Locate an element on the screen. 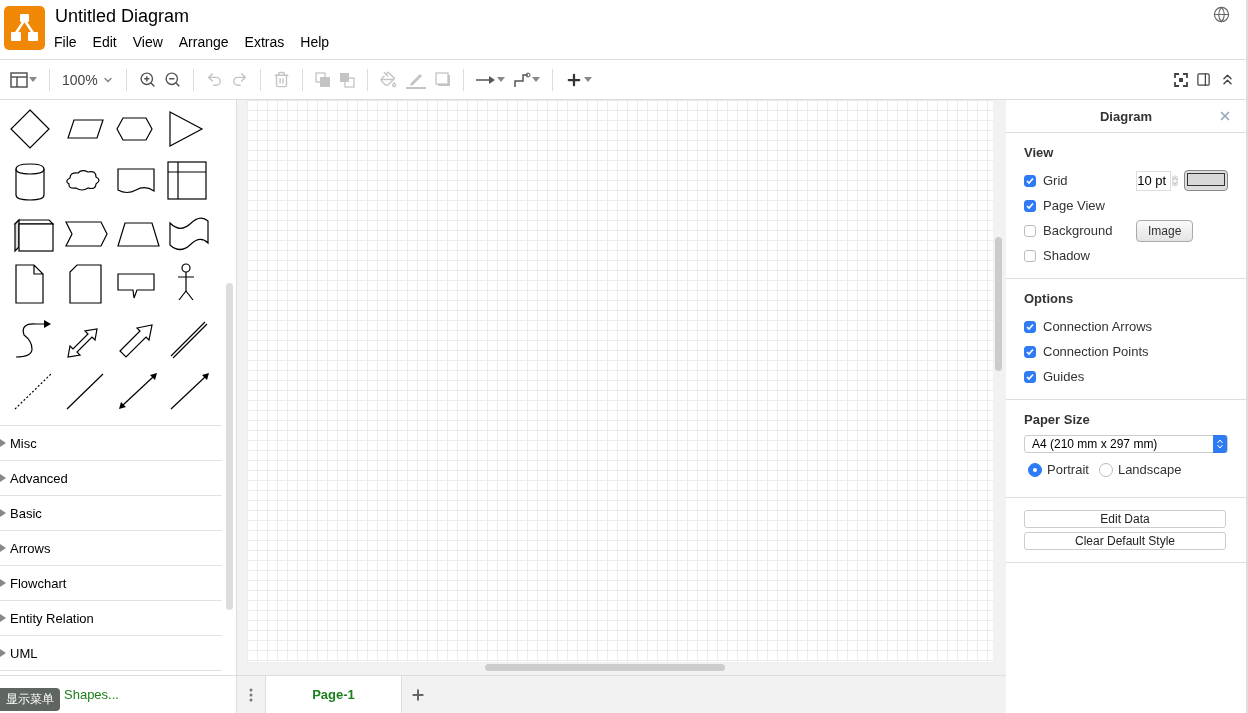 The image size is (1248, 713). trapezoid-shape is located at coordinates (138, 234).